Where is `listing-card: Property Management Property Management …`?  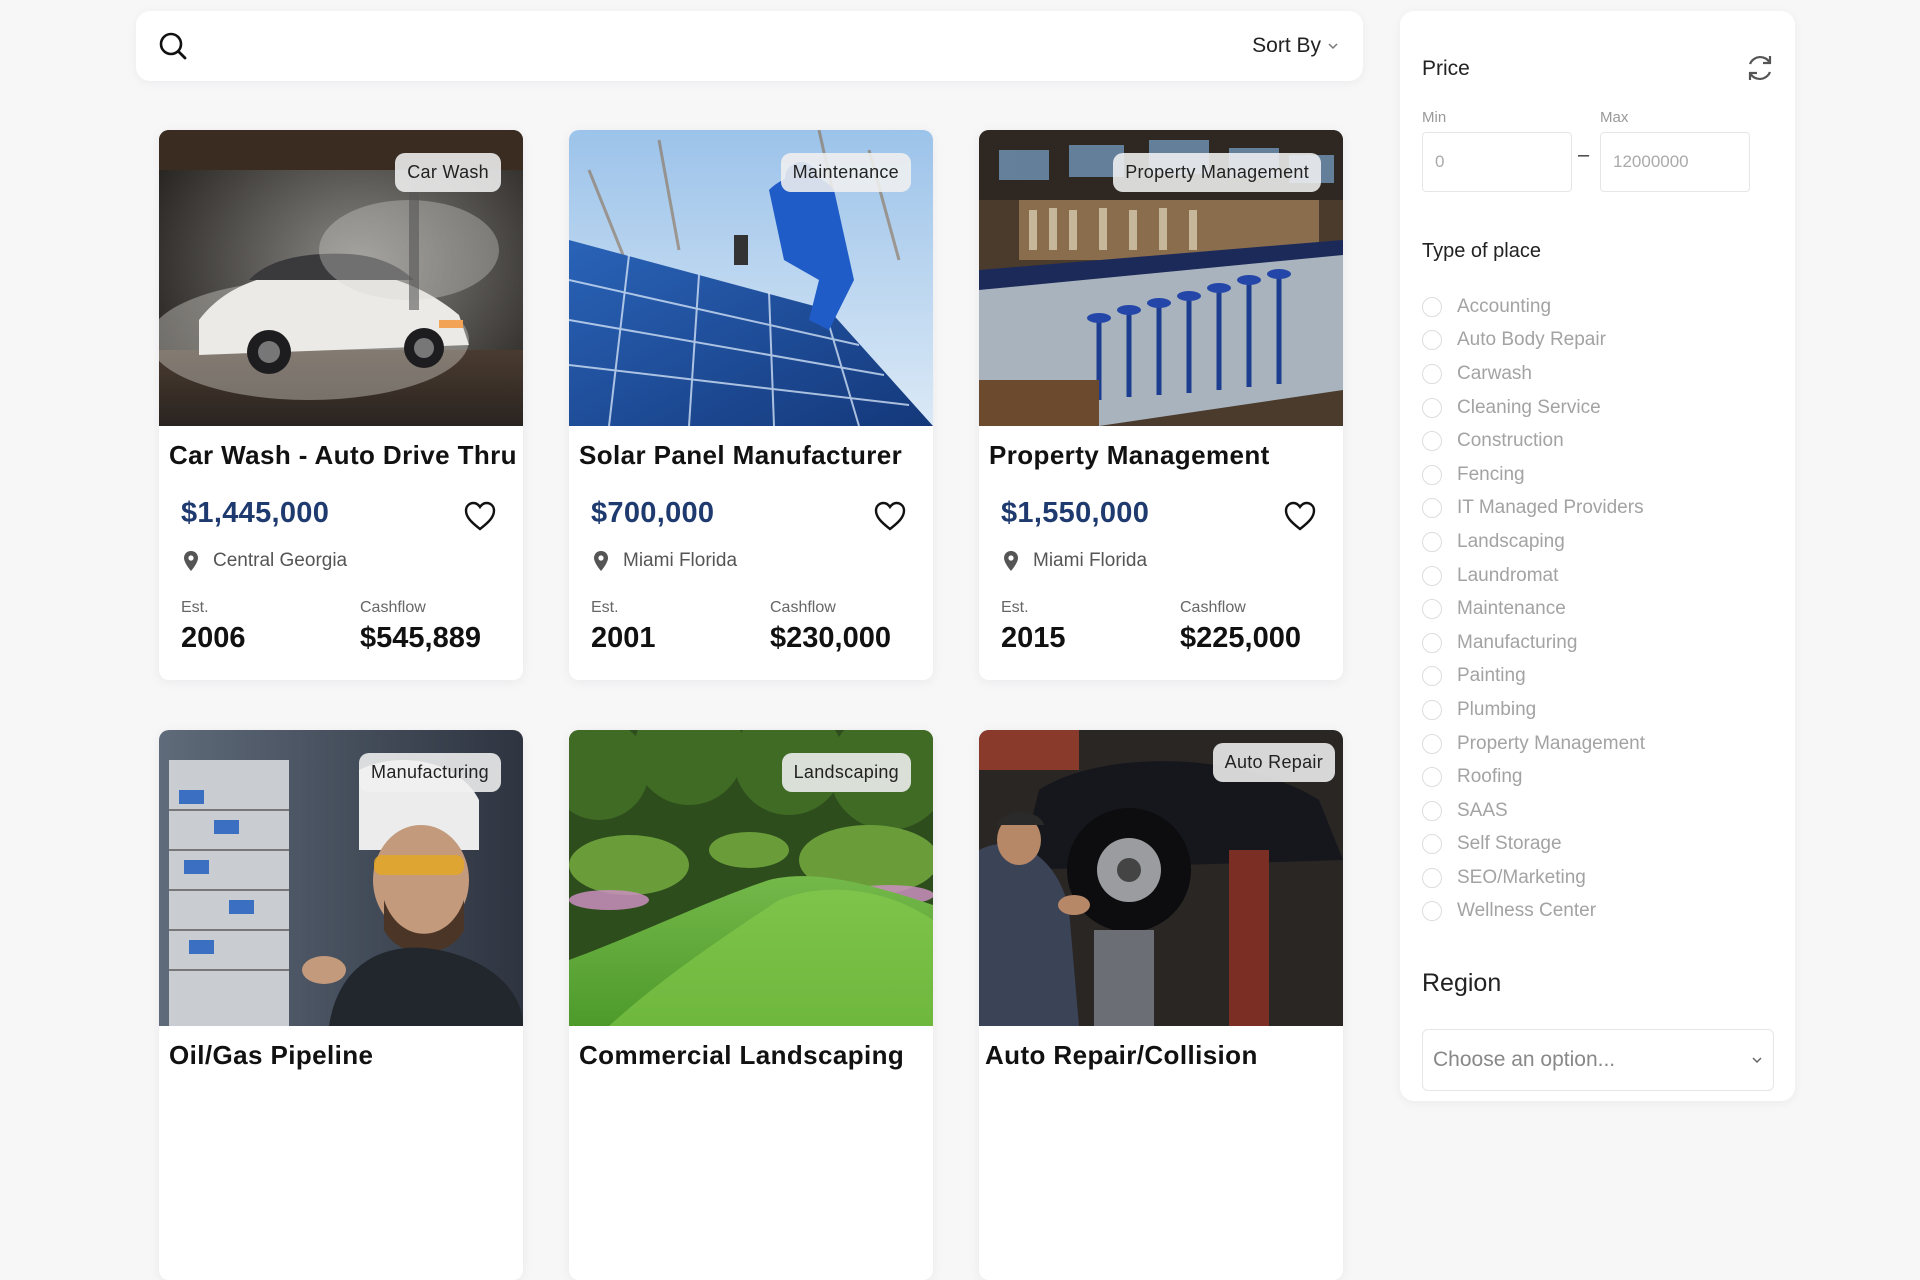
listing-card: Property Management Property Management … is located at coordinates (1161, 405).